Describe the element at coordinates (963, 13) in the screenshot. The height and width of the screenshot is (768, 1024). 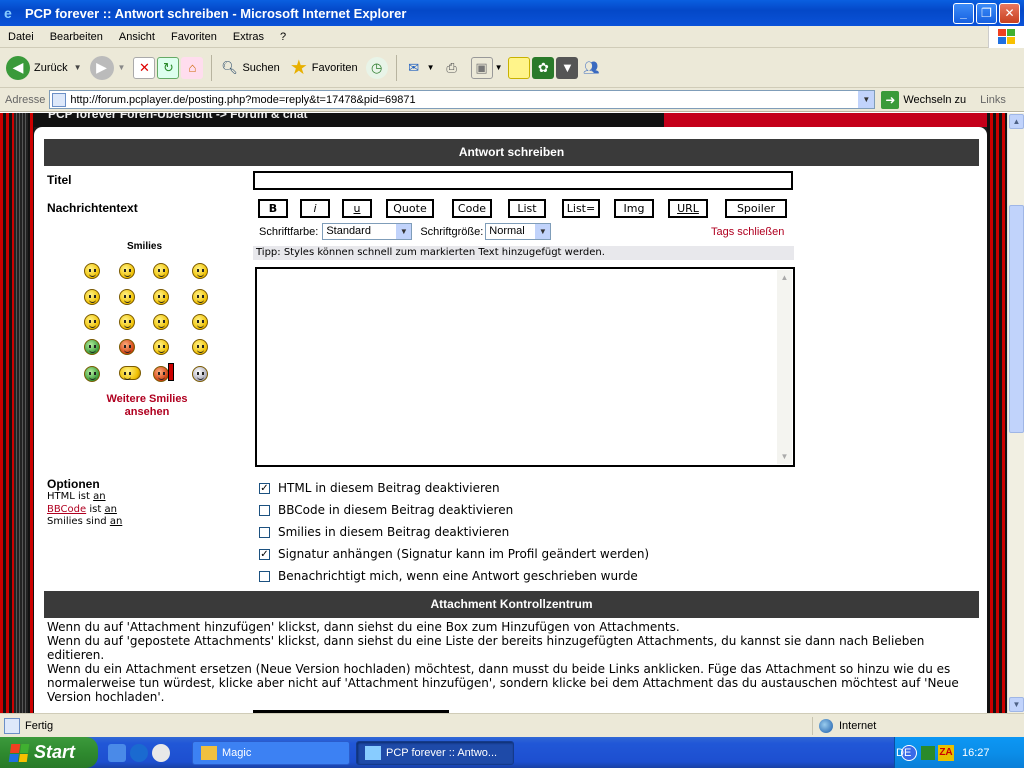
I see `minimize-button: _` at that location.